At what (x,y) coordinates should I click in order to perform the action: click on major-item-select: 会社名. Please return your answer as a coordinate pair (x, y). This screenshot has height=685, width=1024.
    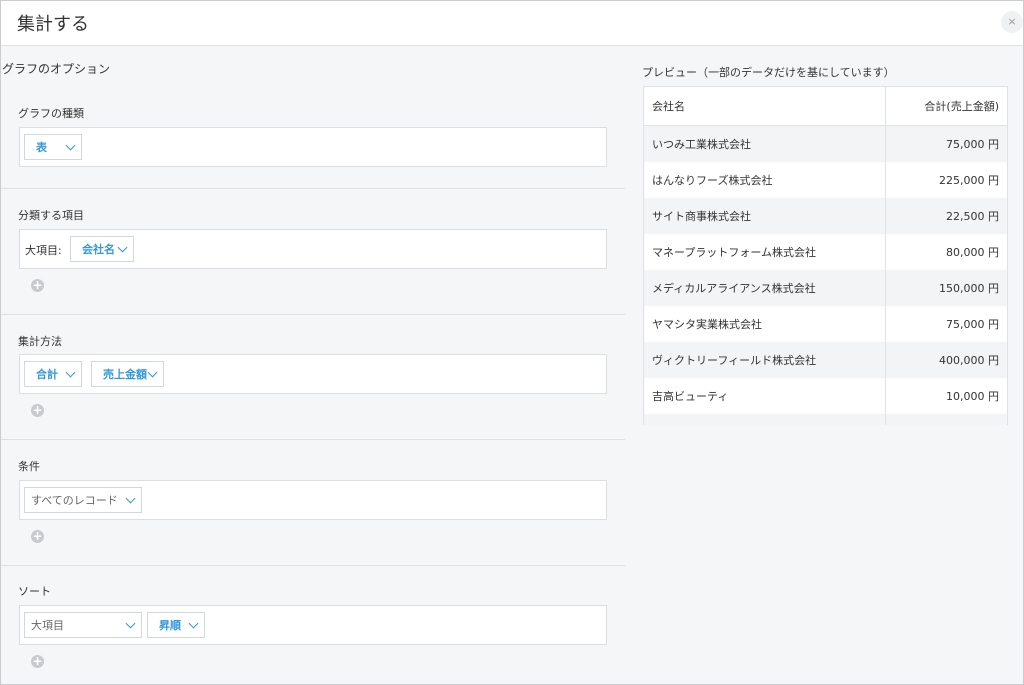
    Looking at the image, I should click on (102, 249).